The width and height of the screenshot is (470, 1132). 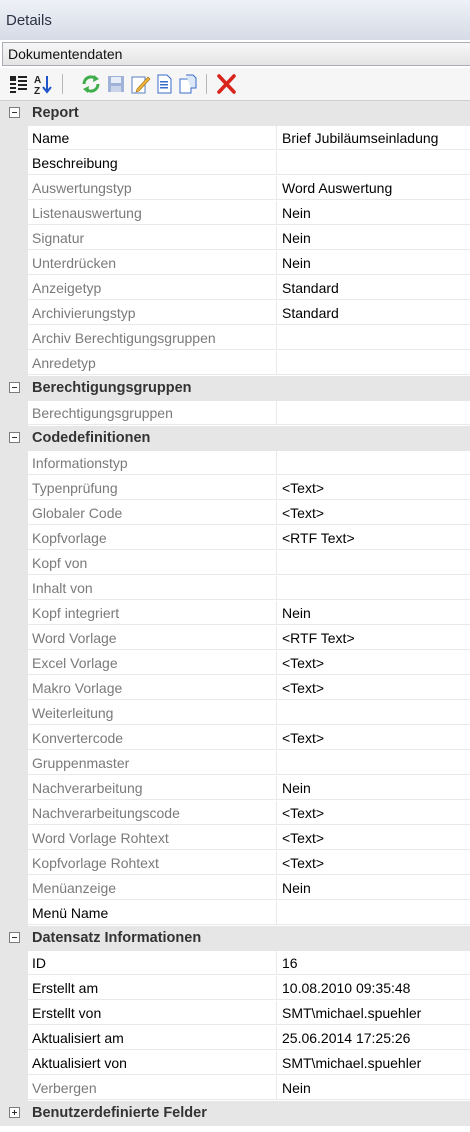 I want to click on edit-icon, so click(x=140, y=84).